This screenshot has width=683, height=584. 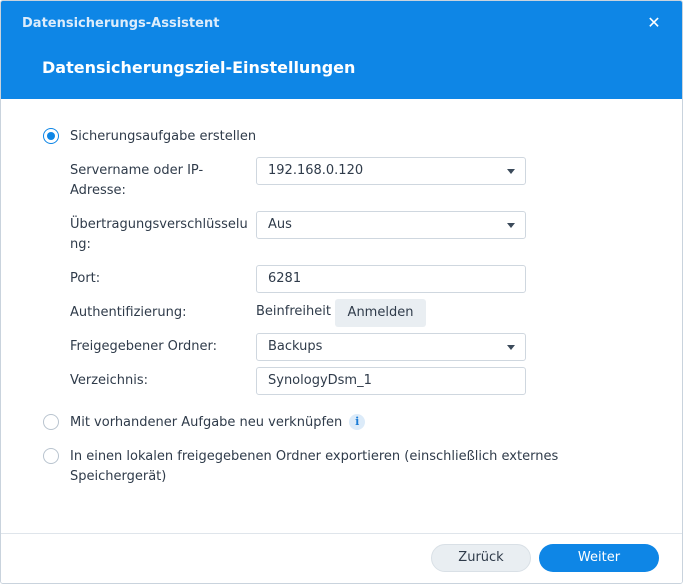 I want to click on server-label: Servername oder IP-Adresse:, so click(x=137, y=180).